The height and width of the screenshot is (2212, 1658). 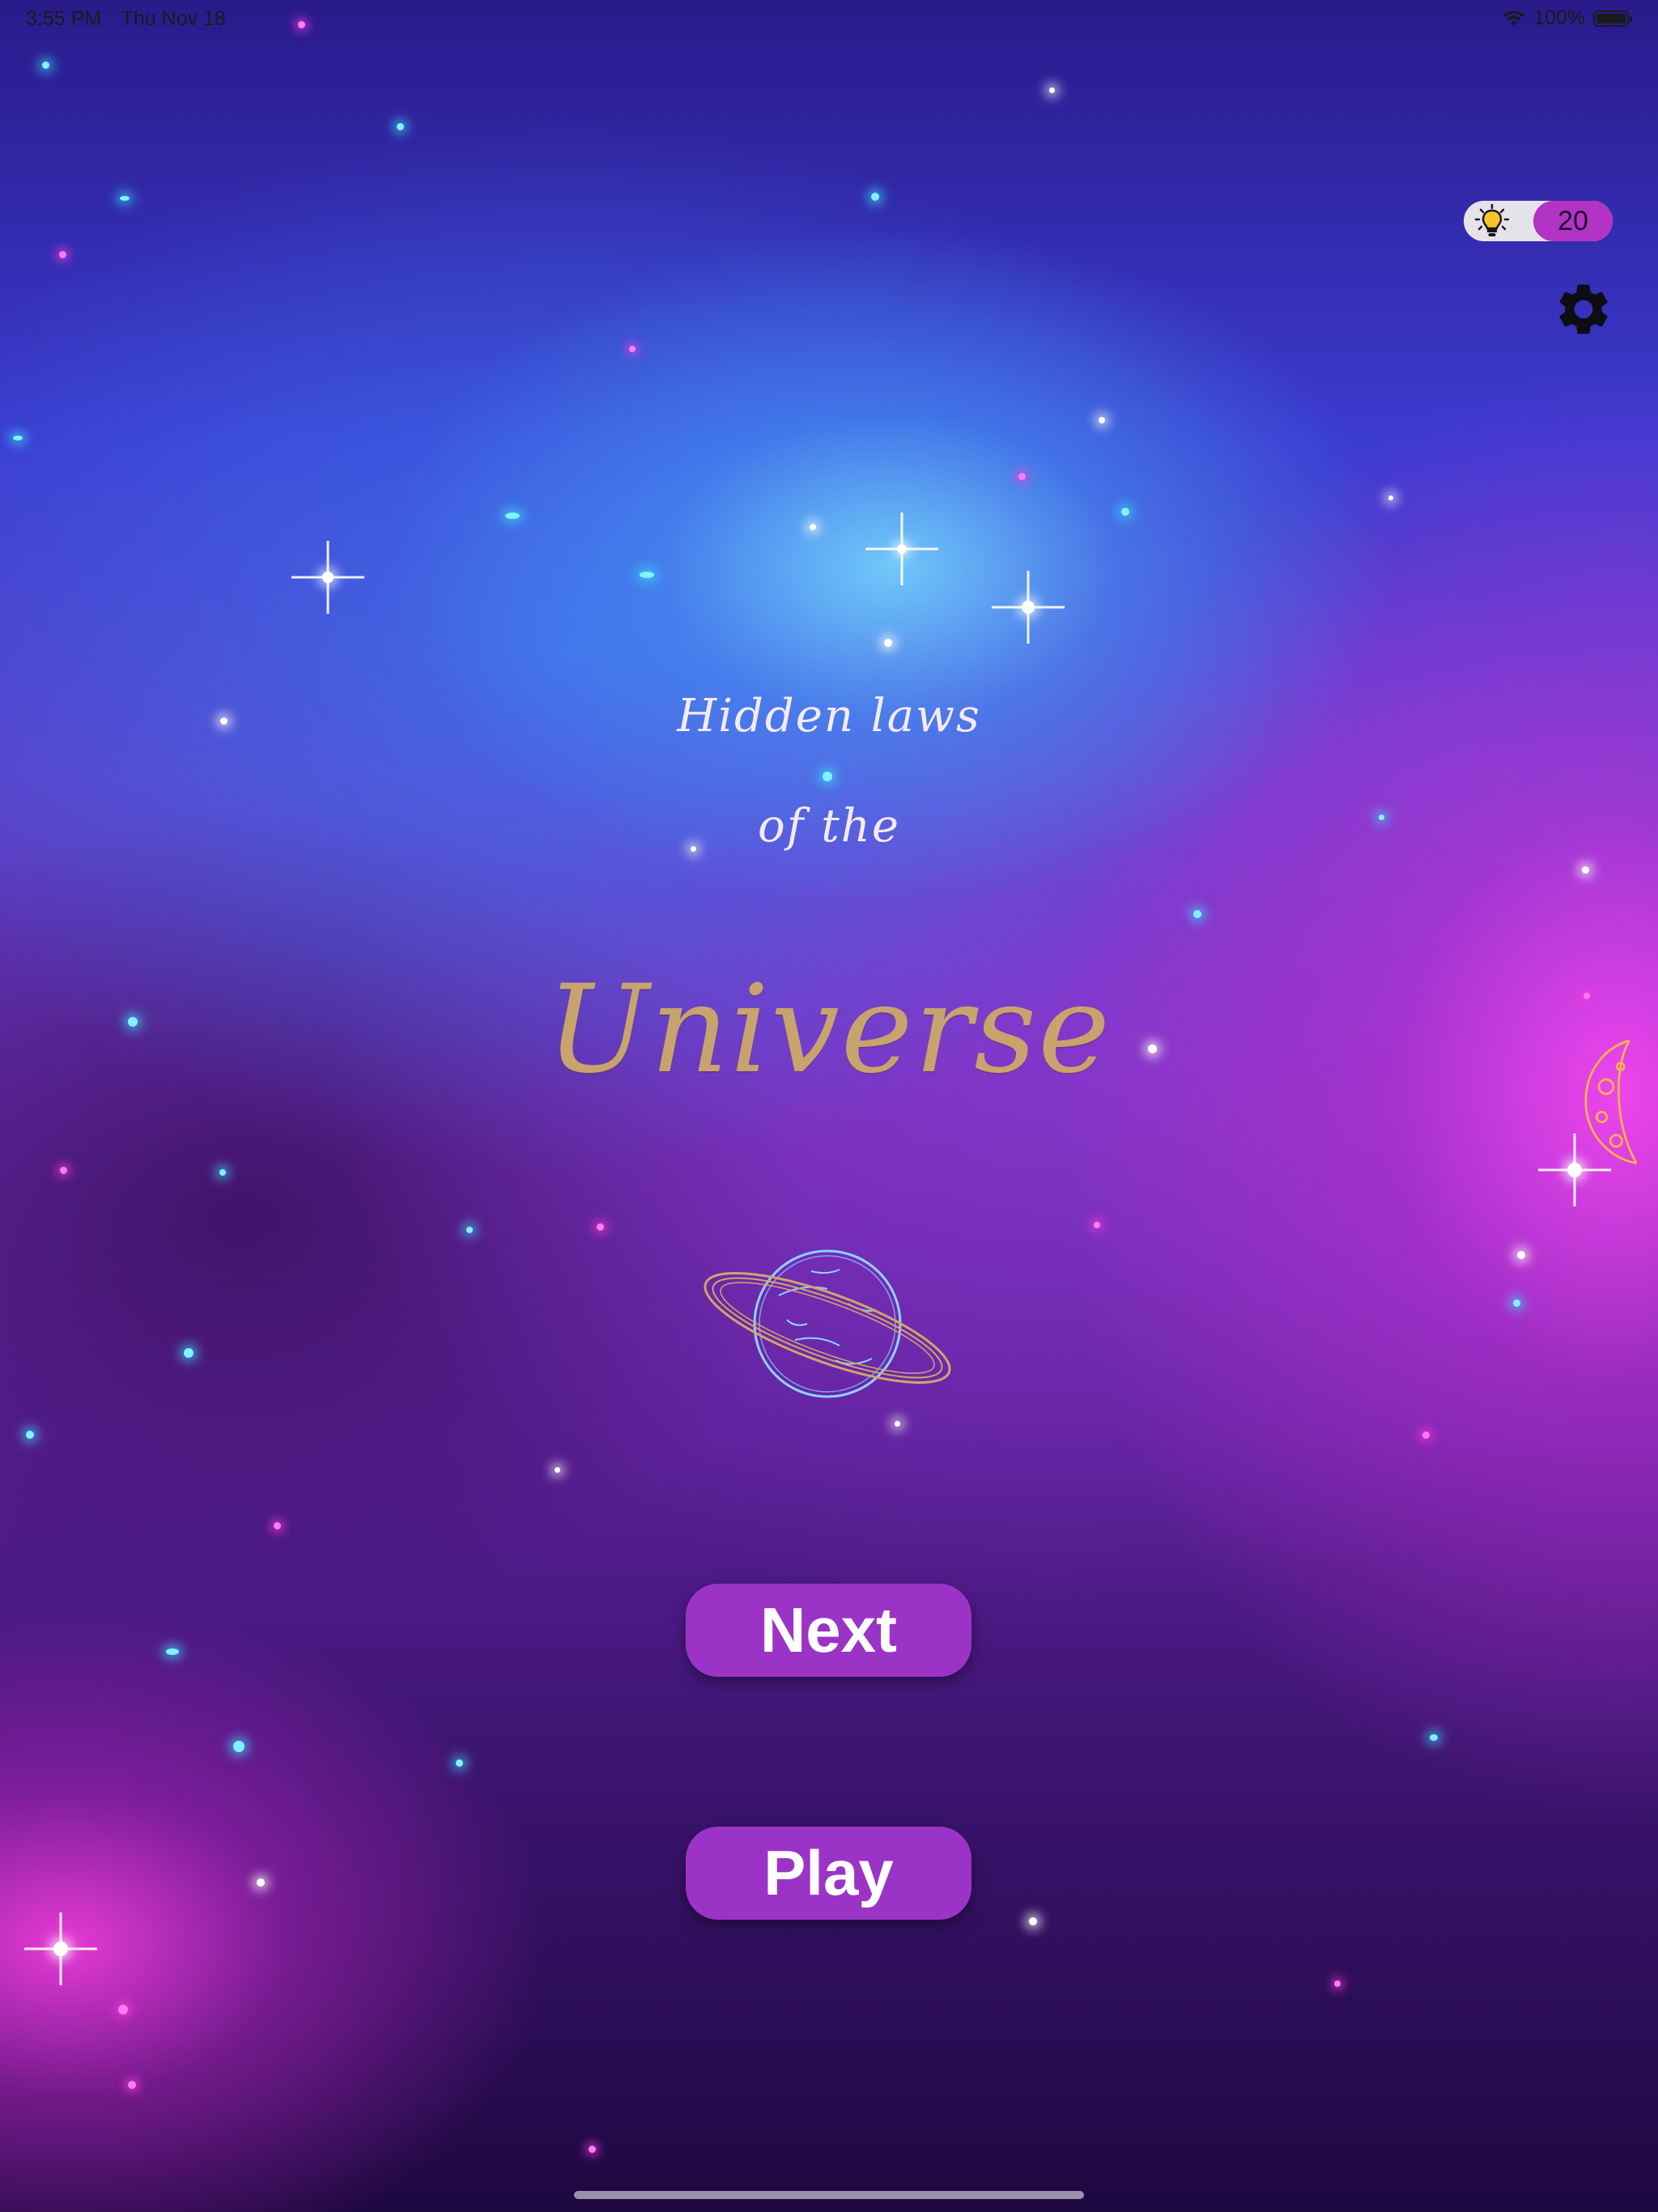 I want to click on title-line-1: Hidden laws, so click(x=829, y=716).